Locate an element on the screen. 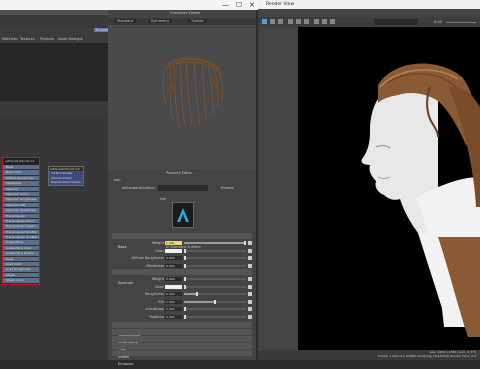 The width and height of the screenshot is (480, 369). specular-row: IOR 1.500 is located at coordinates (182, 302).